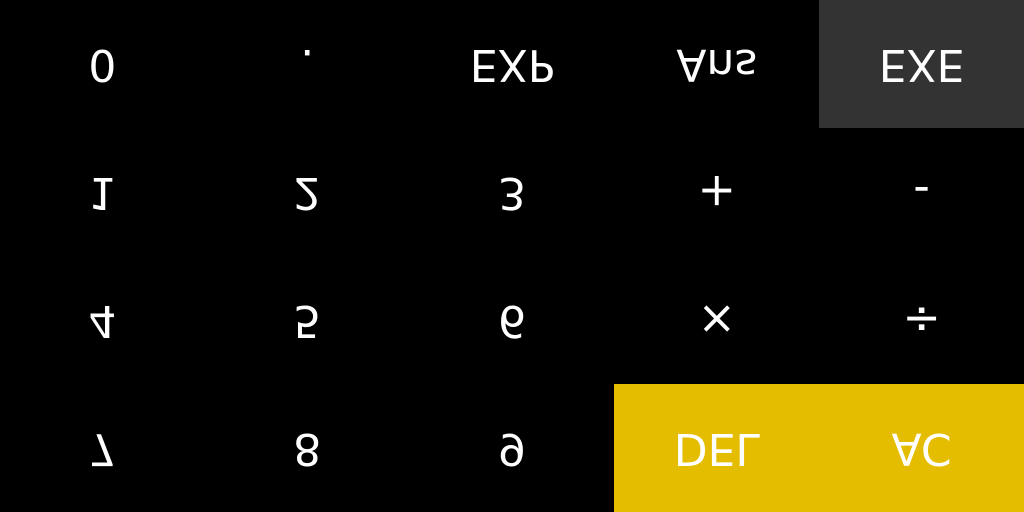  I want to click on divide-label: ÷, so click(921, 320).